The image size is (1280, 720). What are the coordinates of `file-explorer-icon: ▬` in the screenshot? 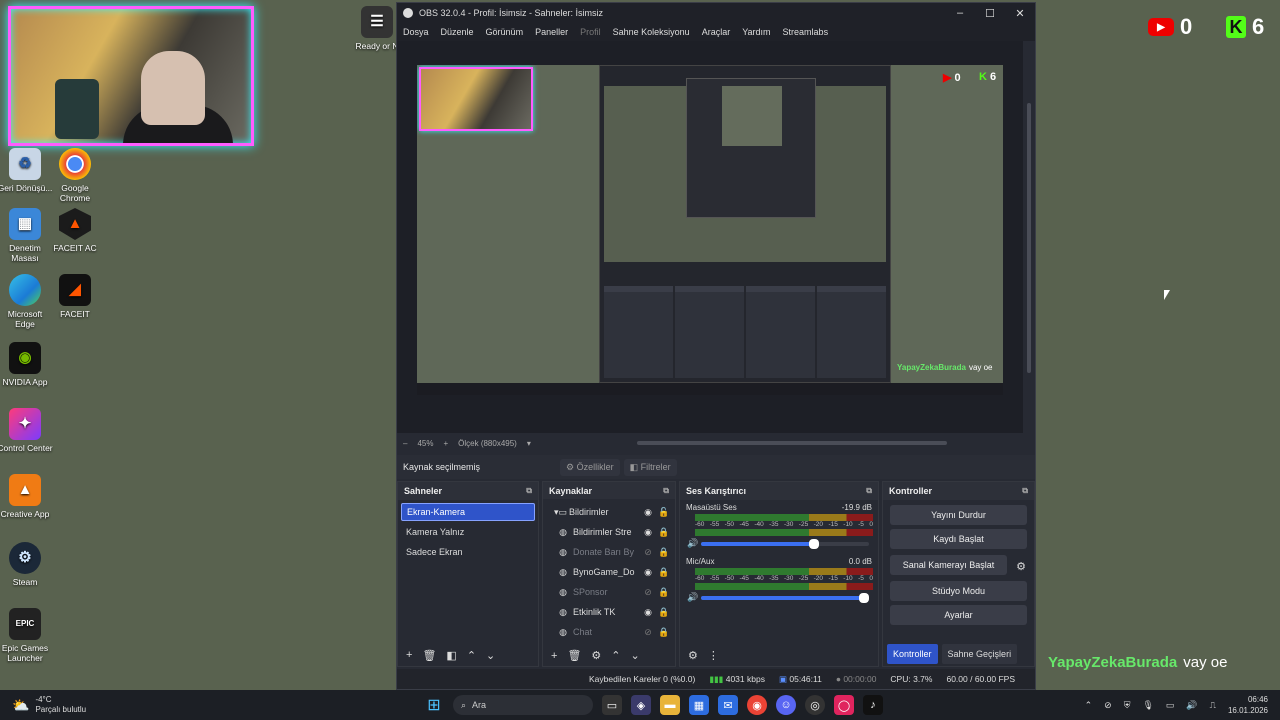 It's located at (670, 705).